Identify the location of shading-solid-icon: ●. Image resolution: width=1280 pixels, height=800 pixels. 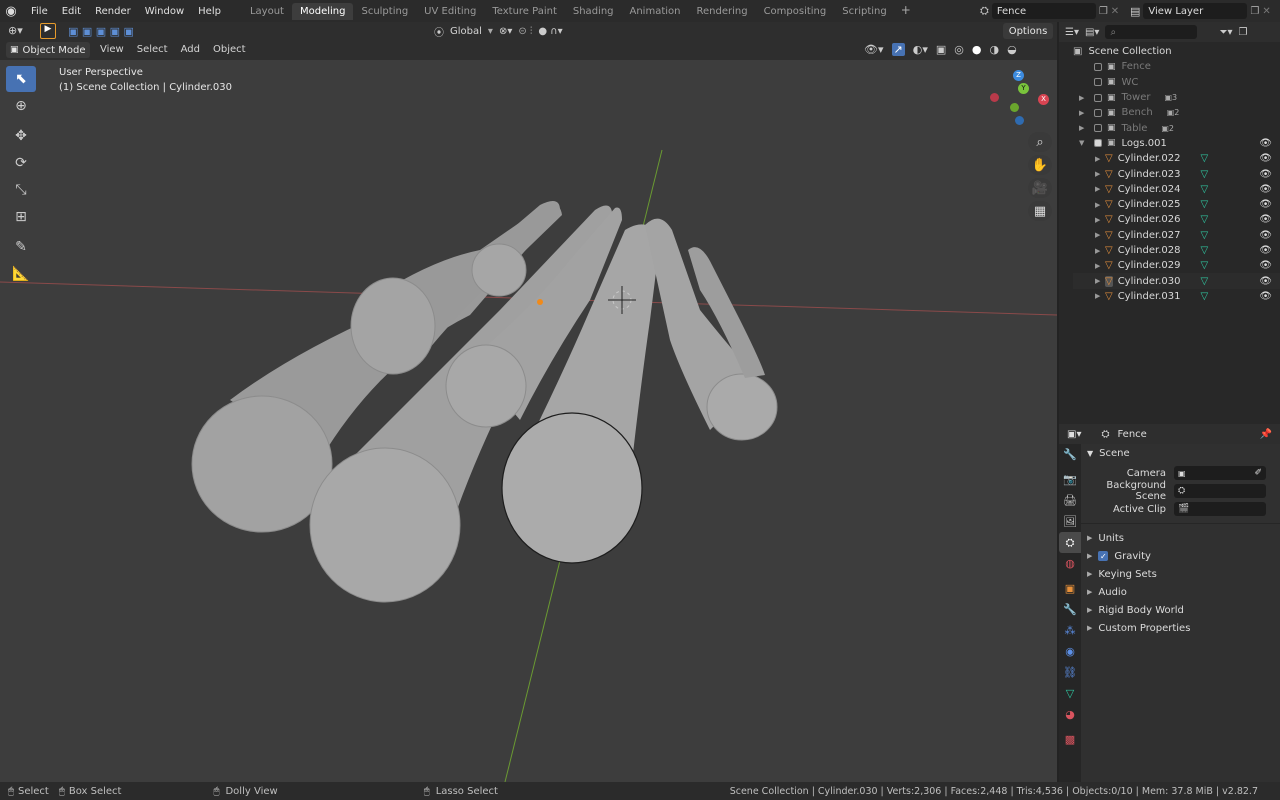
(977, 49).